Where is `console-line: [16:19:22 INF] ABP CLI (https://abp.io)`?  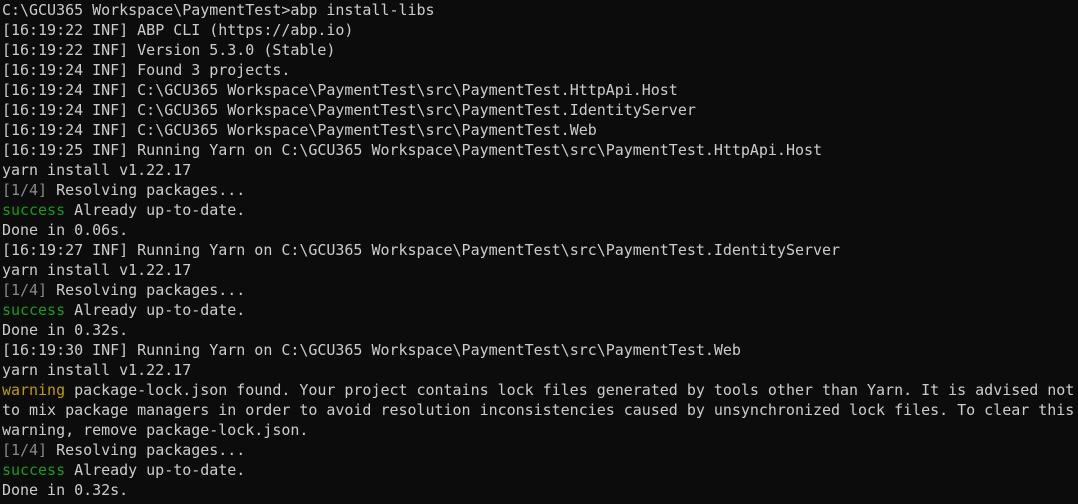 console-line: [16:19:22 INF] ABP CLI (https://abp.io) is located at coordinates (540, 30).